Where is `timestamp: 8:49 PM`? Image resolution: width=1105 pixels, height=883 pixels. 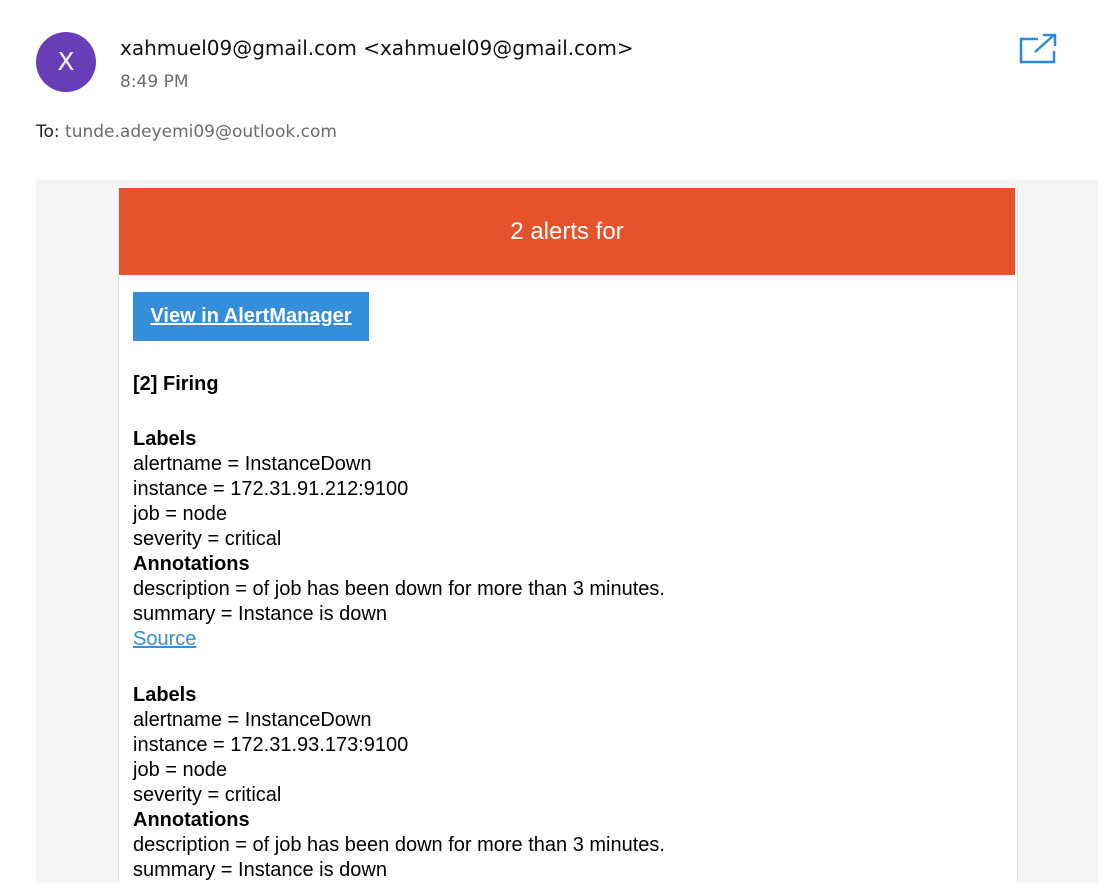 timestamp: 8:49 PM is located at coordinates (154, 82).